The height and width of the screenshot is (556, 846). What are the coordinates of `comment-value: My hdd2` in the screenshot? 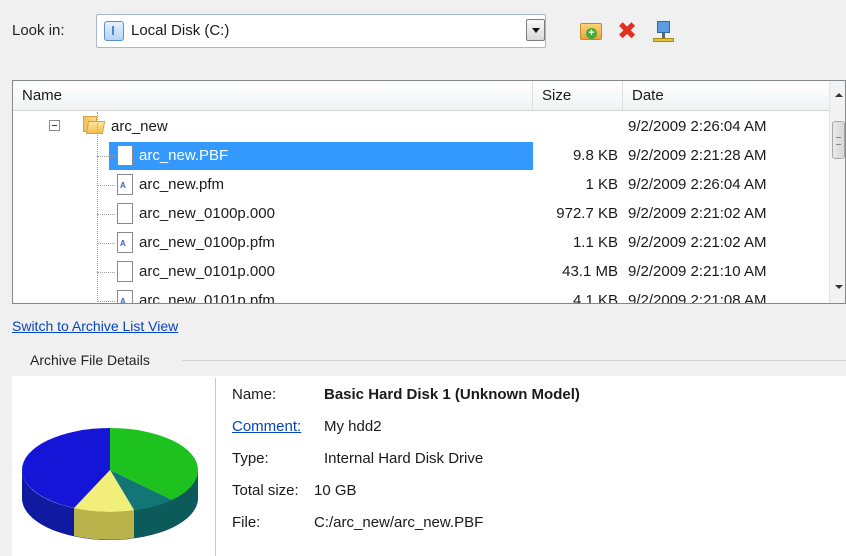 It's located at (353, 426).